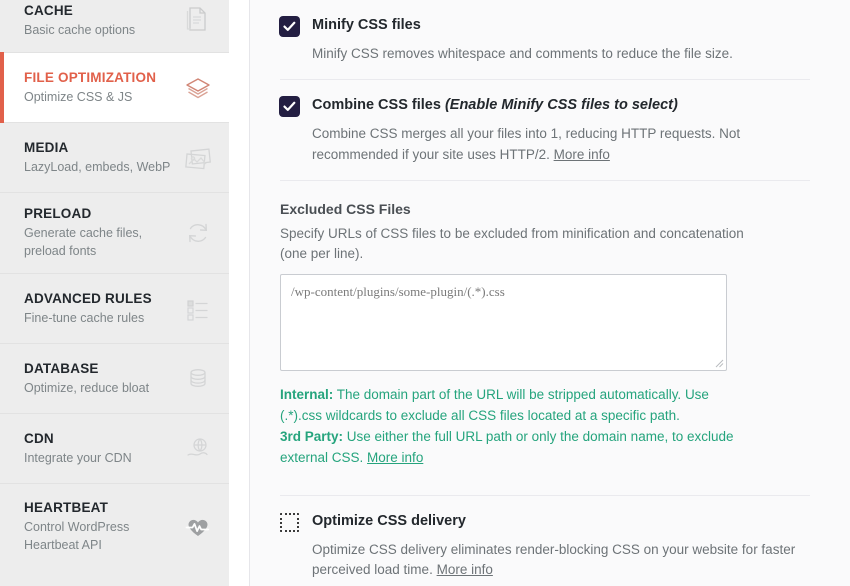 The width and height of the screenshot is (850, 586). I want to click on images-icon, so click(198, 158).